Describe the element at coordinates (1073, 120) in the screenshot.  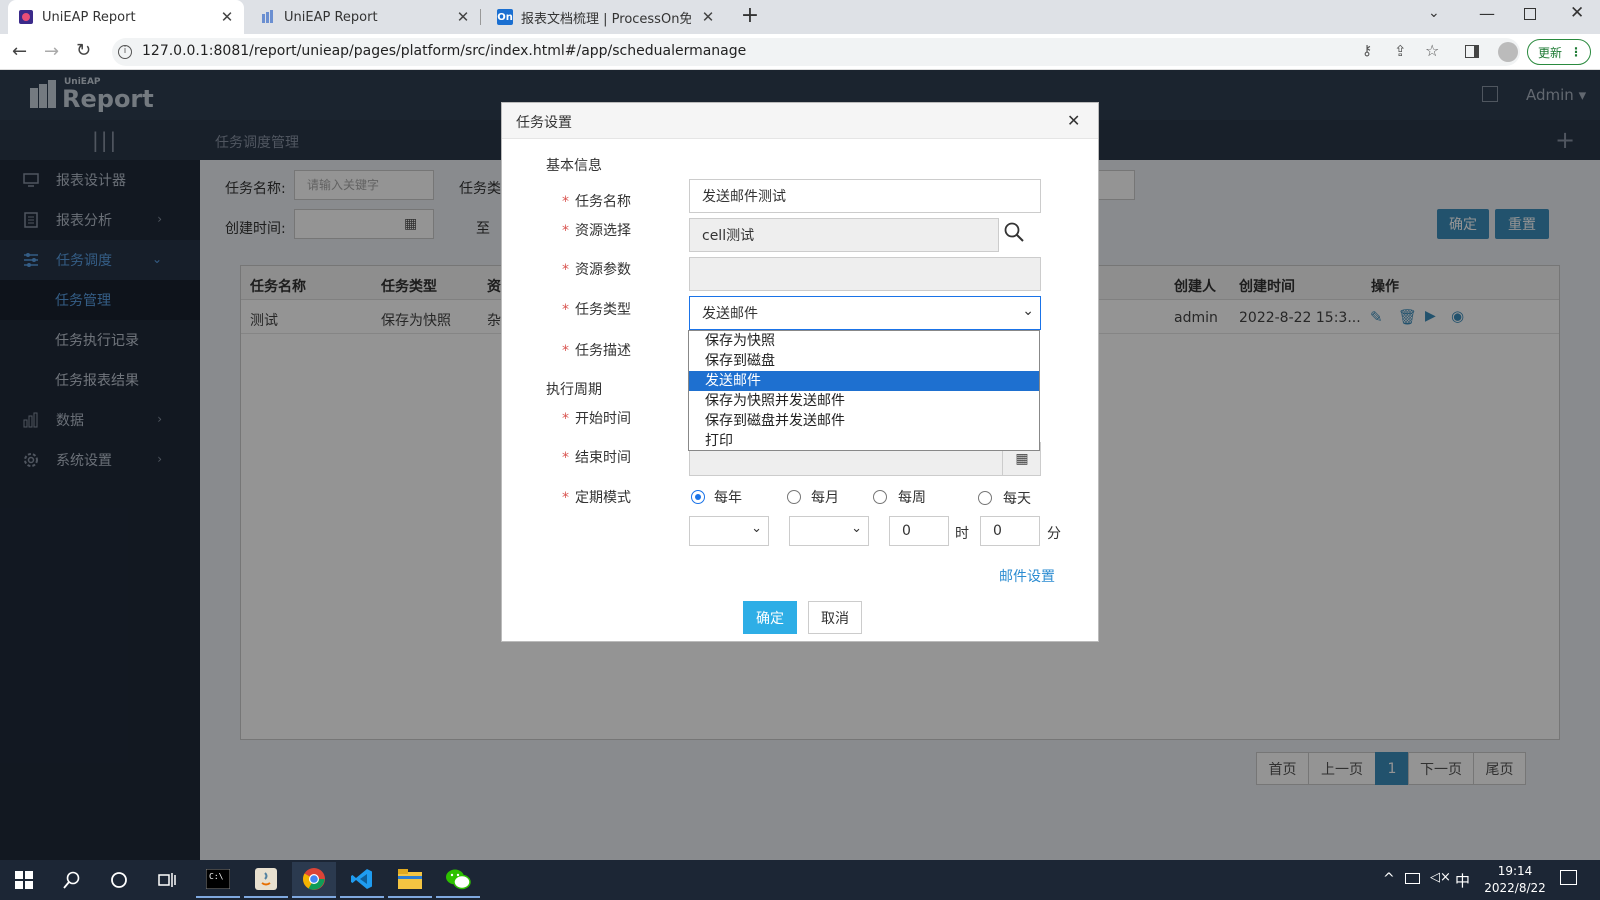
I see `dialog-close-icon: ✕` at that location.